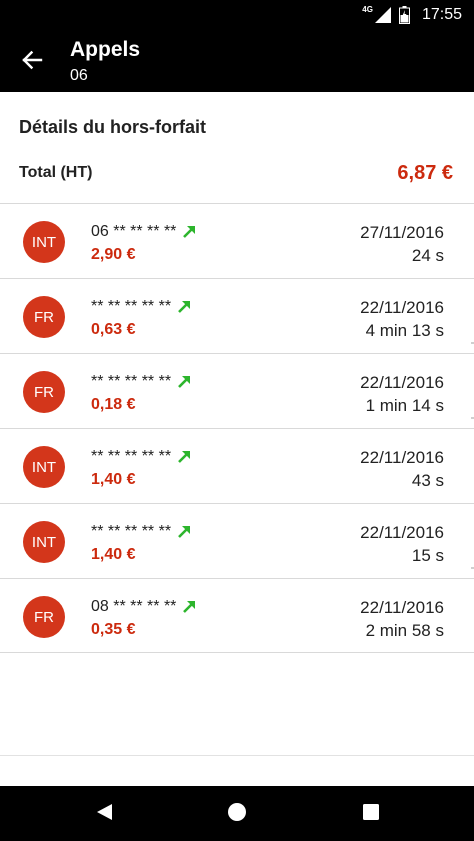 This screenshot has width=474, height=841. I want to click on nav-home-button, so click(237, 814).